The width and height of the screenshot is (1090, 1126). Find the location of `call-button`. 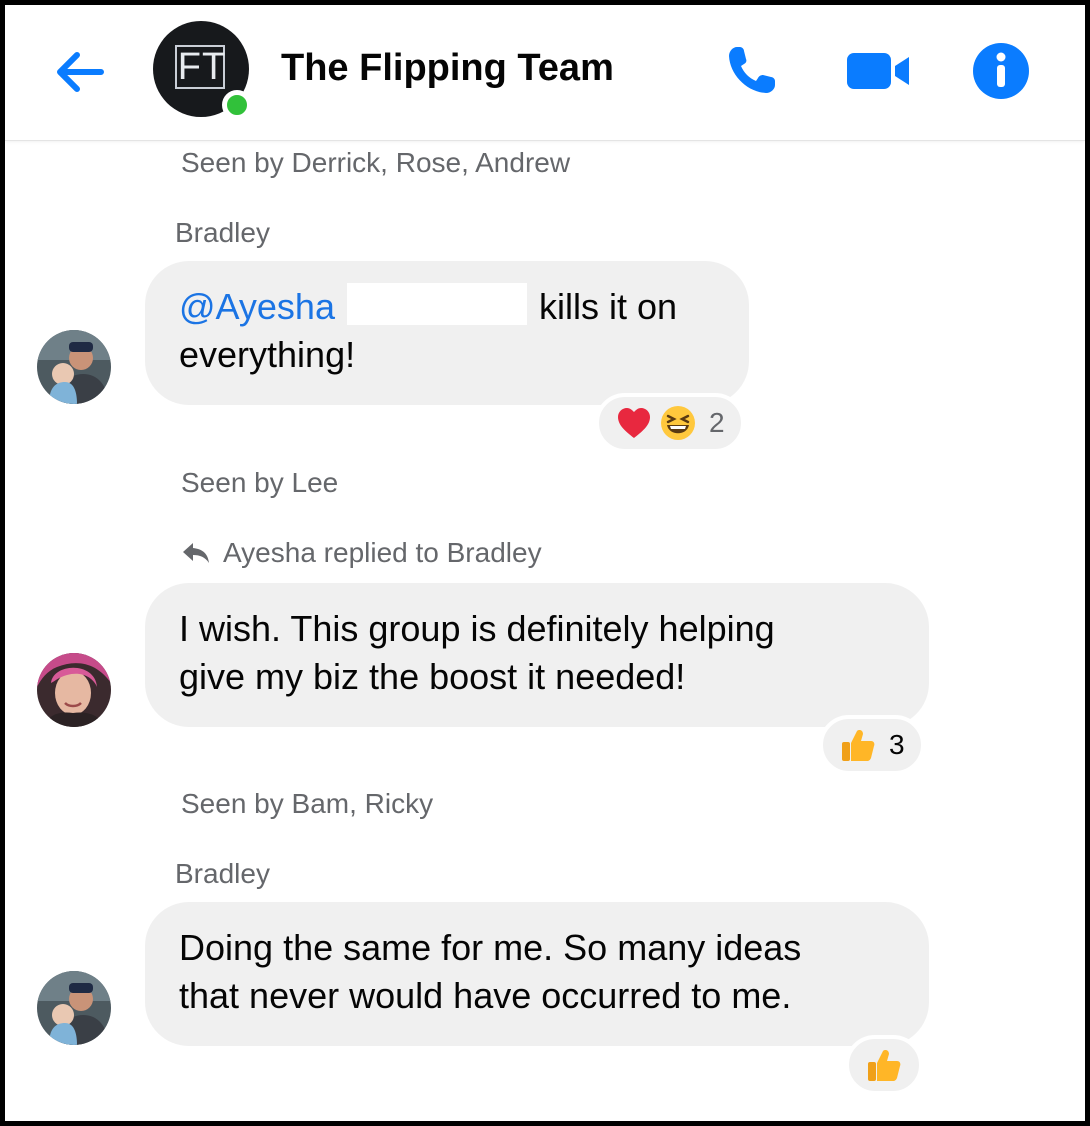

call-button is located at coordinates (751, 71).